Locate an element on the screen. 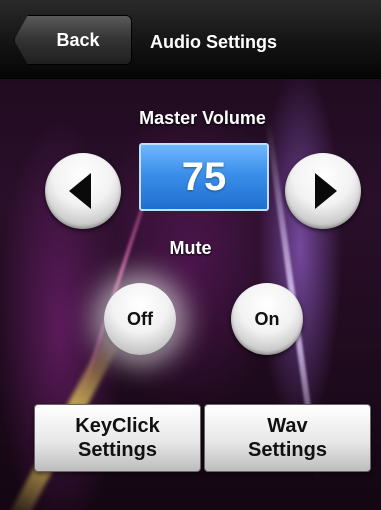  back-button: Back is located at coordinates (73, 40).